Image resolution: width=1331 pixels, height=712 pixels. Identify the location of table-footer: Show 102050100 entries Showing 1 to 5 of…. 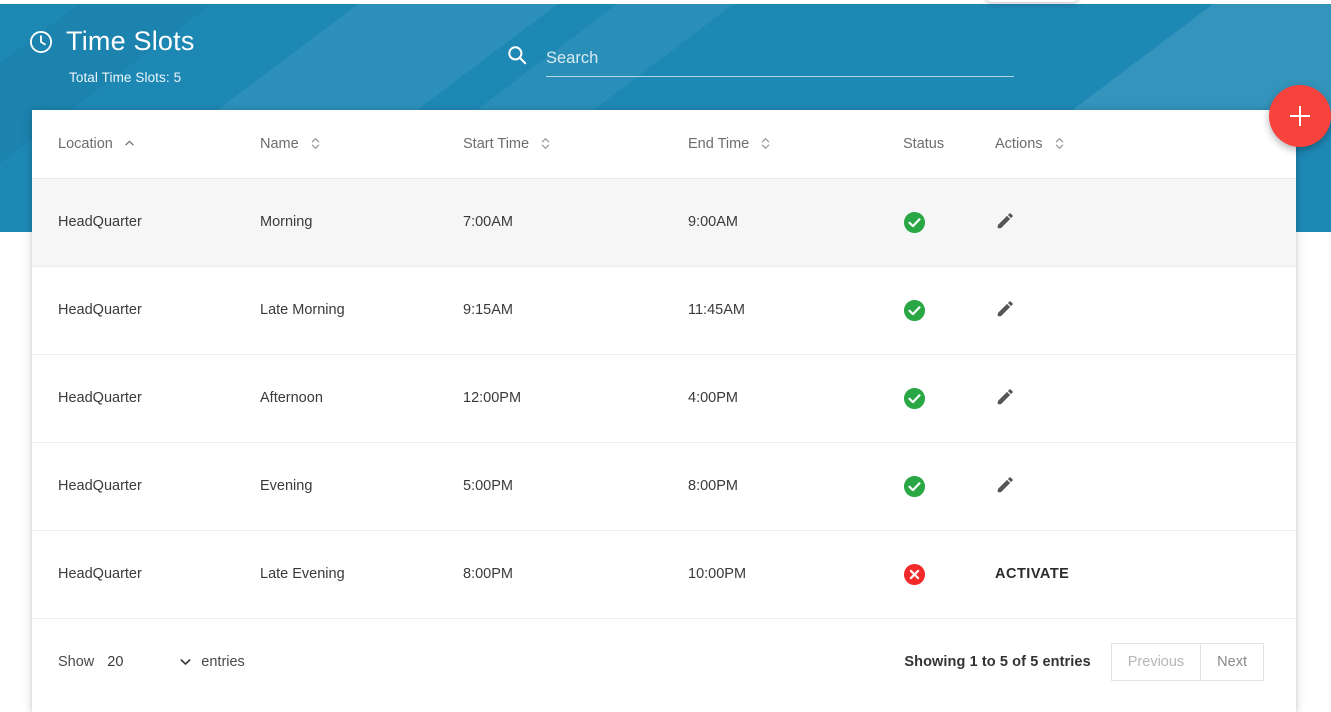
(664, 662).